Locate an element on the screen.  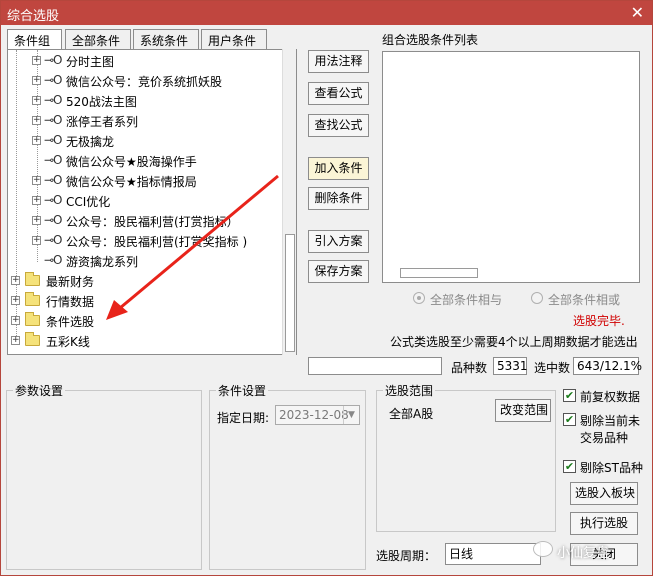
change-range-button: 改变范围 is located at coordinates (523, 410).